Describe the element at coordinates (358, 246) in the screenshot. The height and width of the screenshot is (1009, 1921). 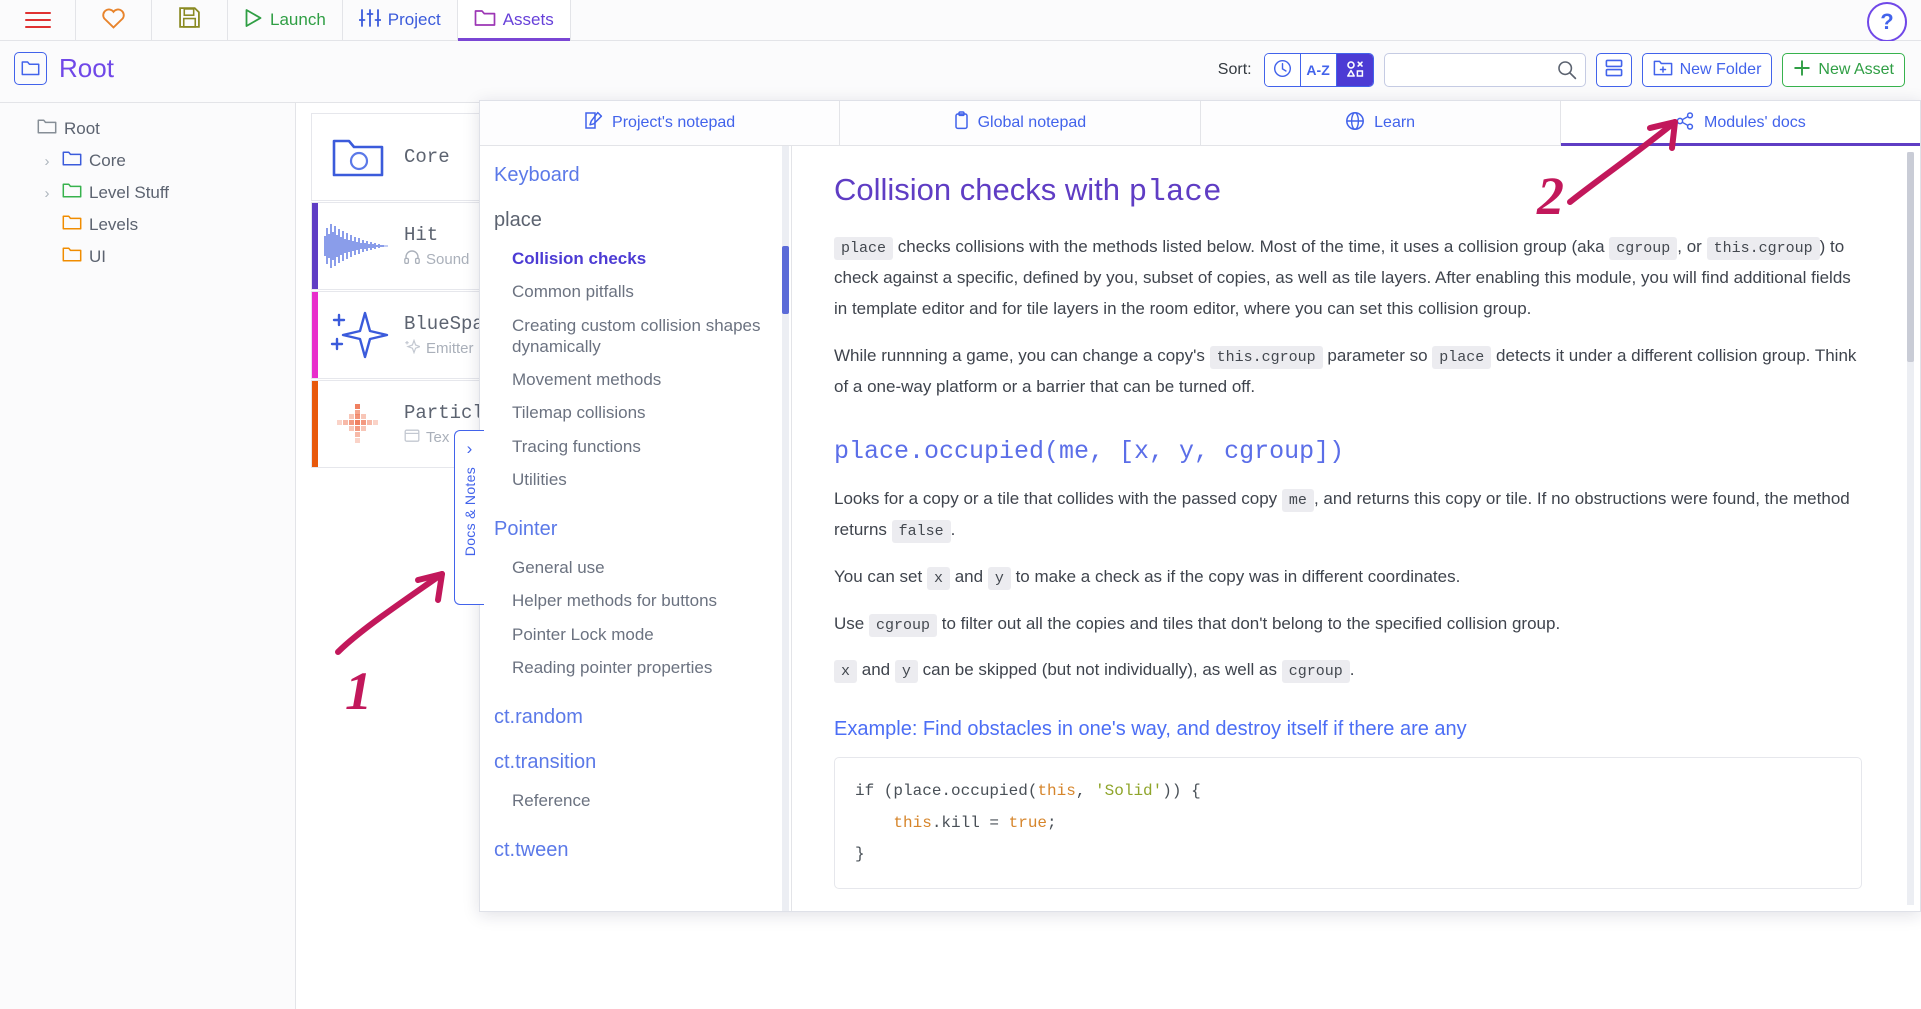
I see `waveform-icon` at that location.